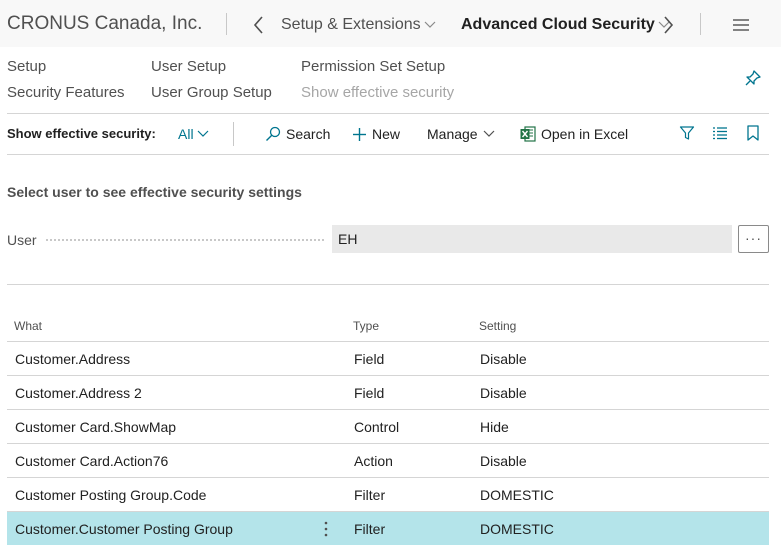  I want to click on nav-user-group-setup: User Group Setup, so click(211, 92).